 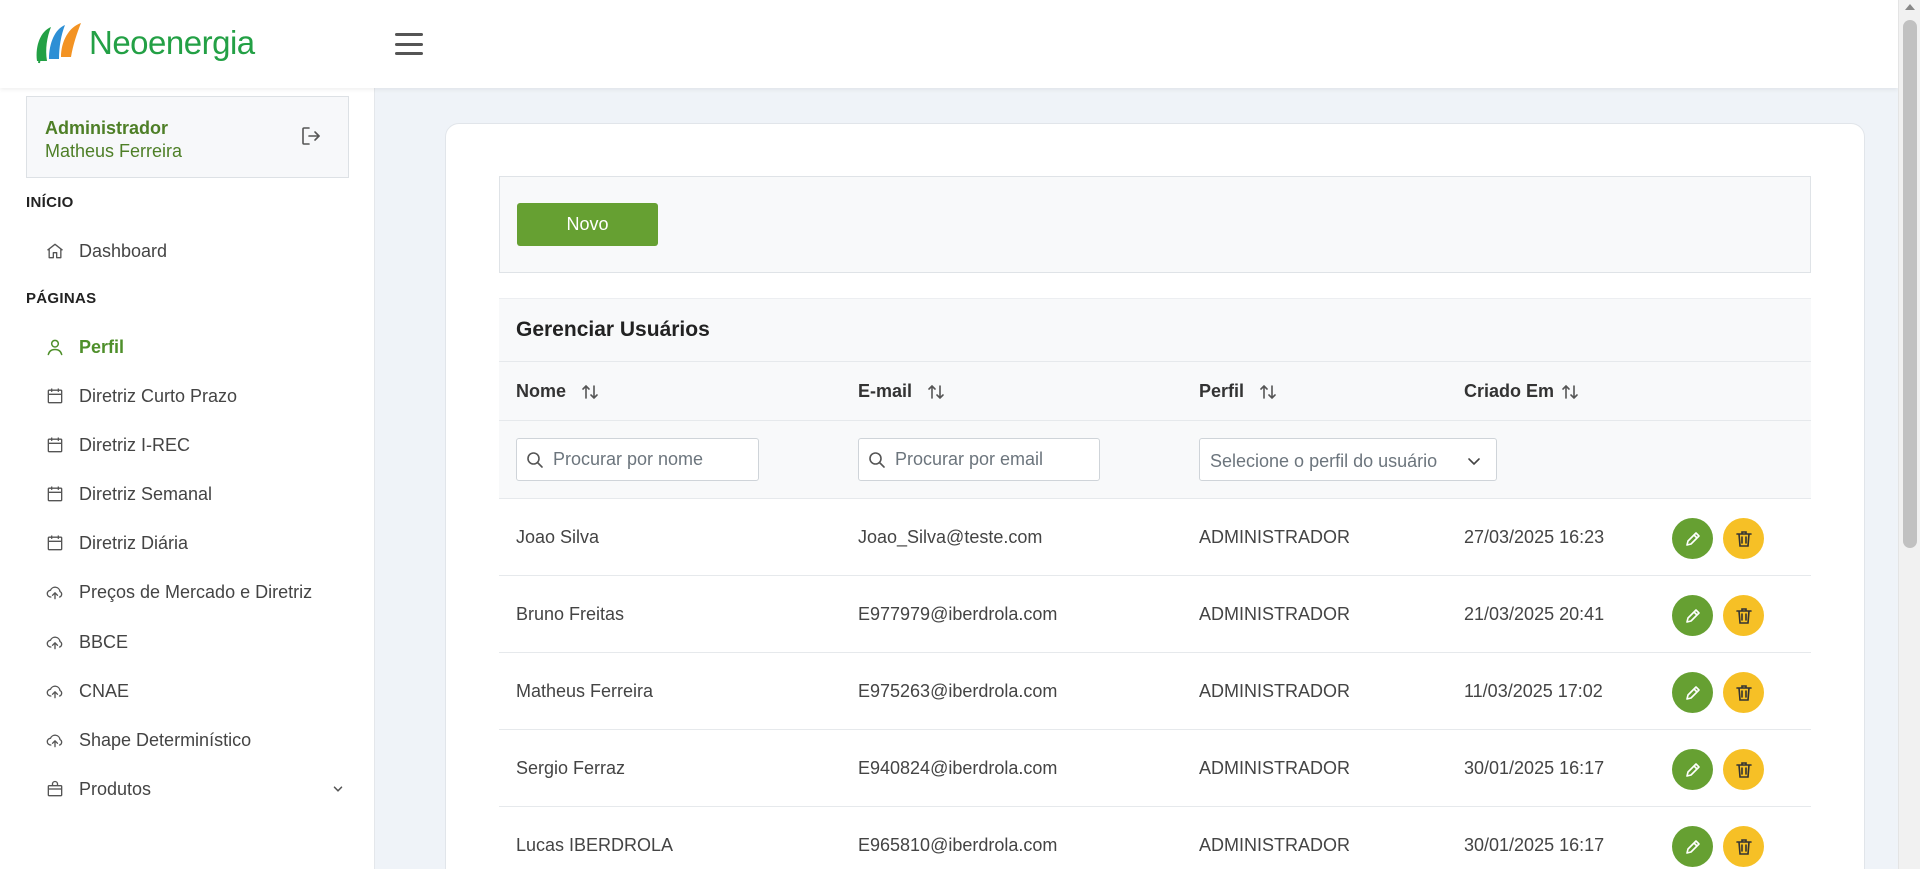 What do you see at coordinates (1522, 391) in the screenshot?
I see `column-header-criado-em: Criado Em` at bounding box center [1522, 391].